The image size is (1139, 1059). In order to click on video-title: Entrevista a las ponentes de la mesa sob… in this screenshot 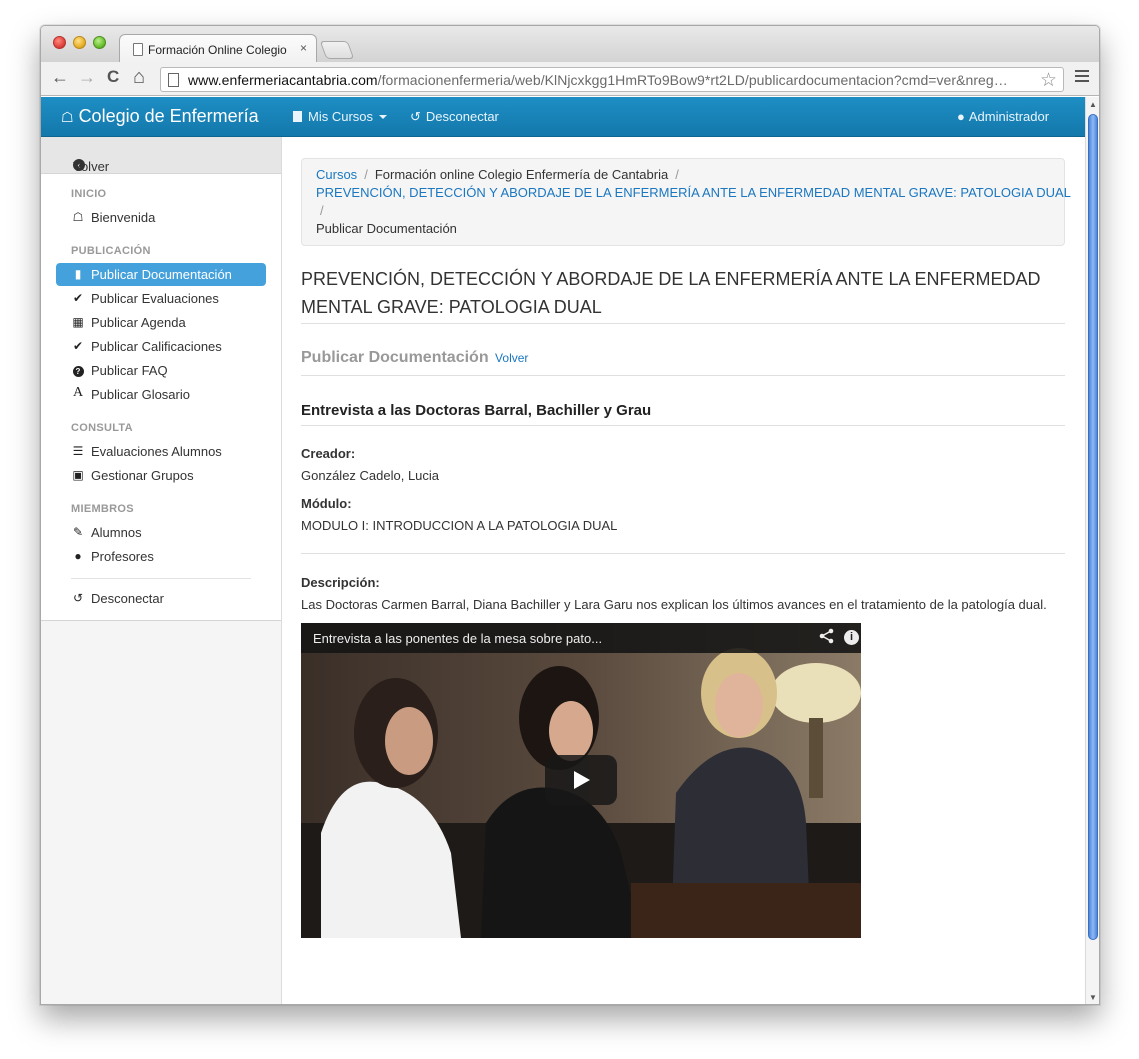, I will do `click(457, 638)`.